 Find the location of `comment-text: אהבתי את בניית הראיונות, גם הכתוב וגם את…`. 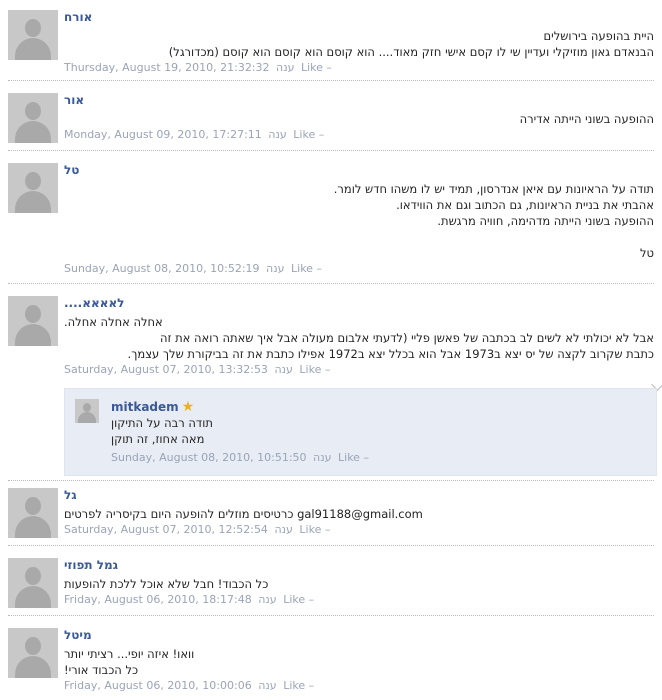

comment-text: אהבתי את בניית הראיונות, גם הכתוב וגם את… is located at coordinates (525, 205).